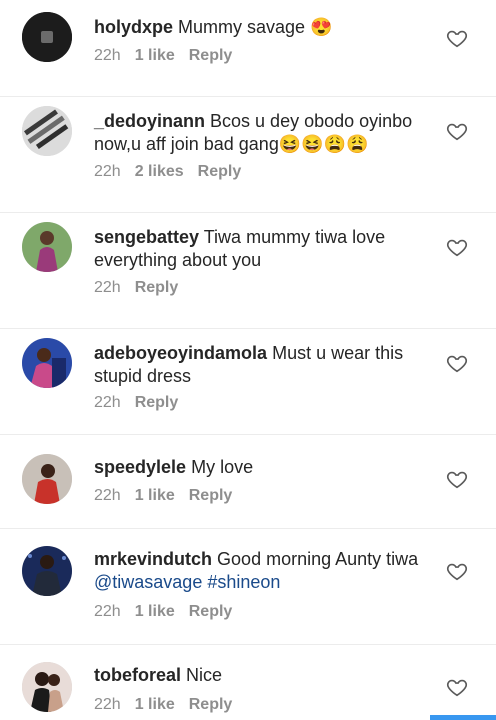 This screenshot has height=720, width=496. Describe the element at coordinates (267, 675) in the screenshot. I see `comment-text: tobeforeal Nice` at that location.